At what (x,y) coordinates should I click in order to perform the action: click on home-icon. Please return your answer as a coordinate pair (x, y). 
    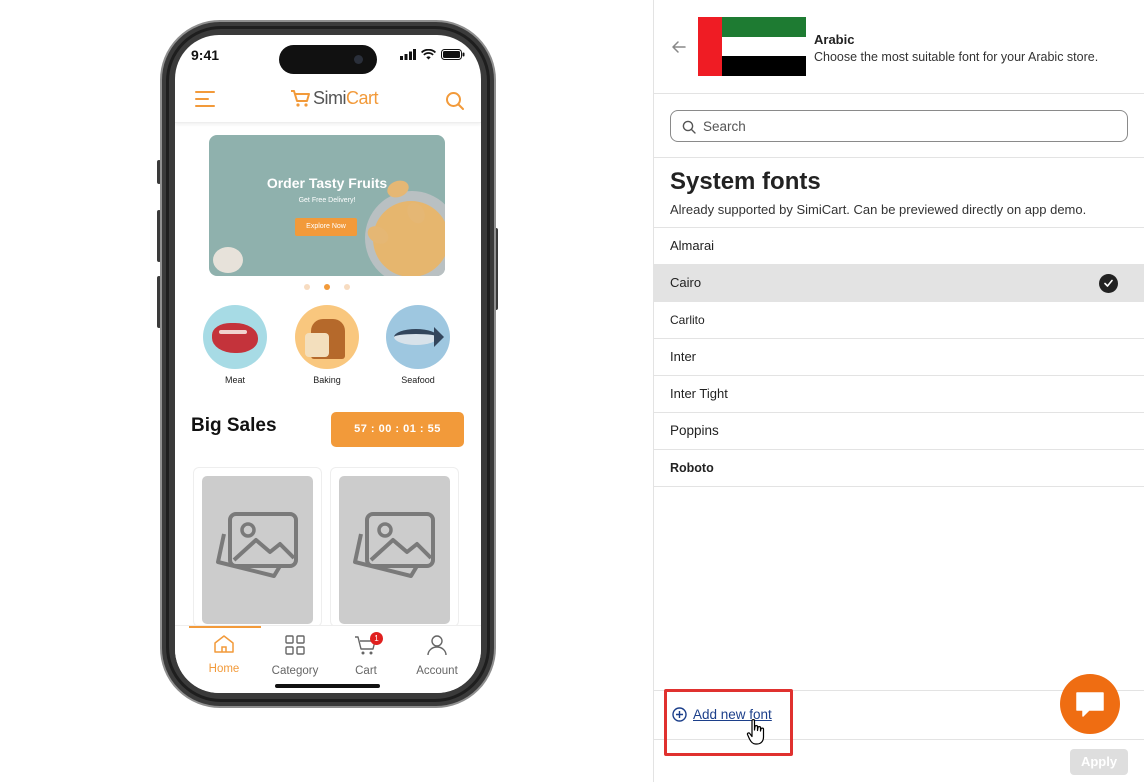
    Looking at the image, I should click on (224, 644).